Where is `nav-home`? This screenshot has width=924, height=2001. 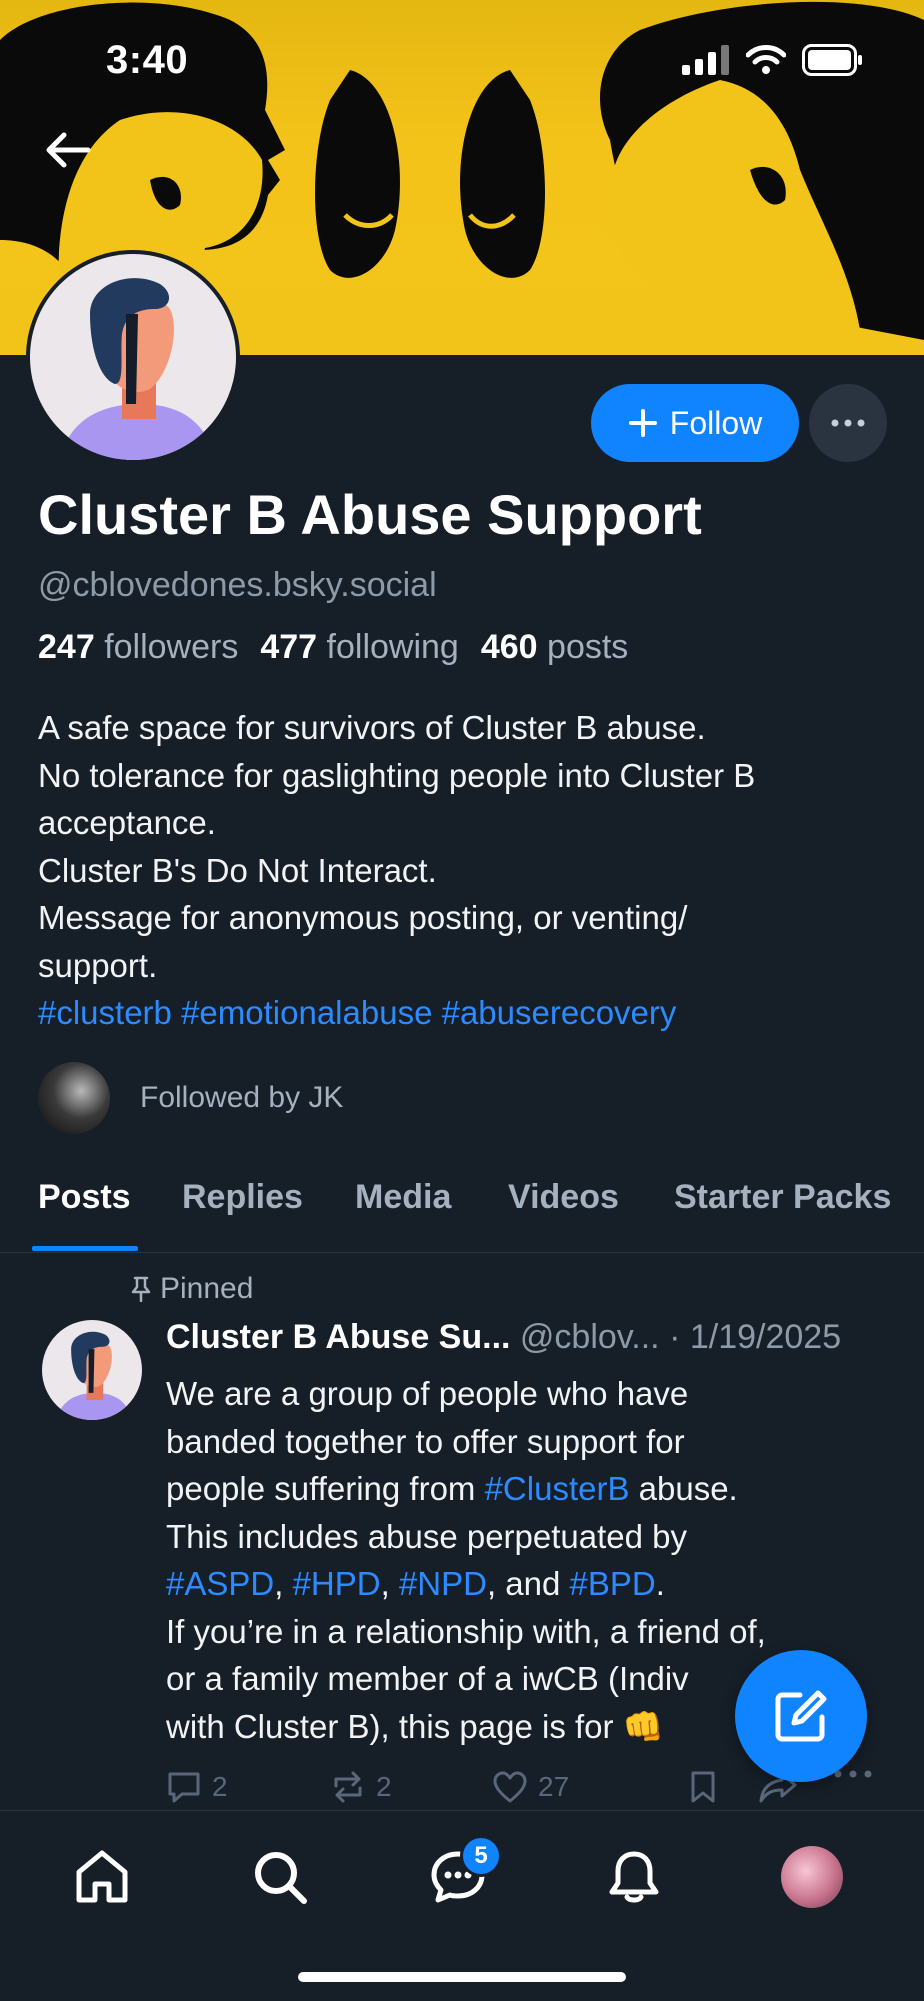 nav-home is located at coordinates (102, 1877).